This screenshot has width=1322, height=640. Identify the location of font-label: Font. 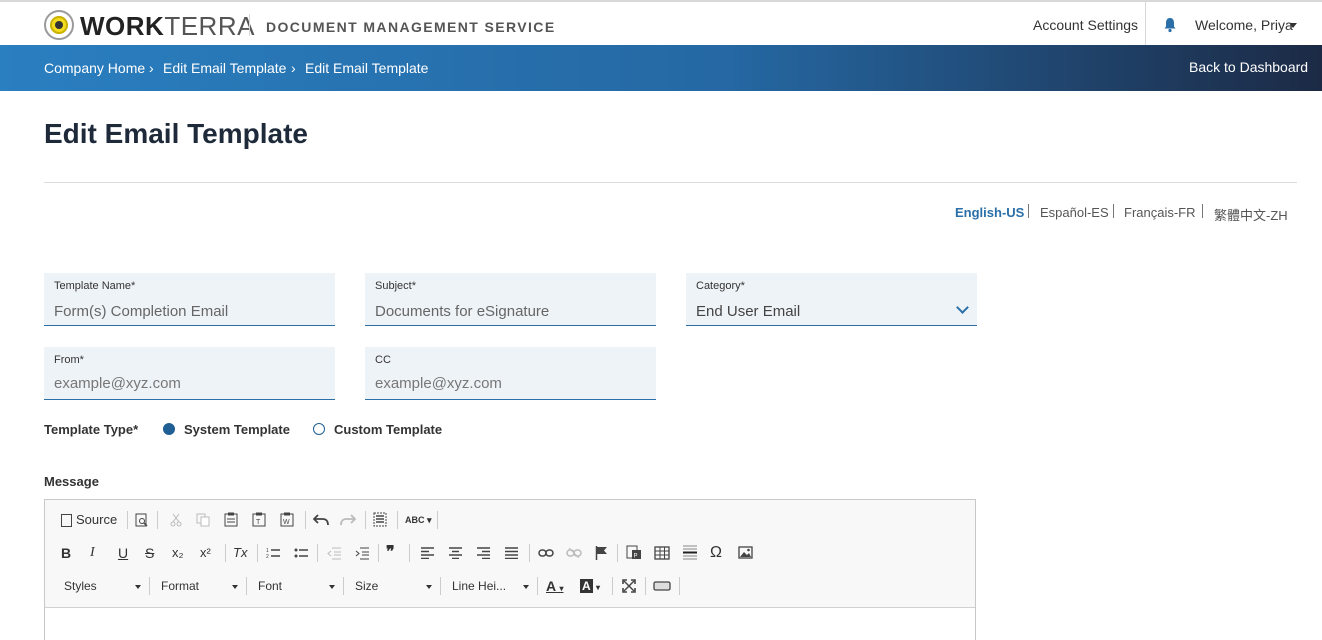
(270, 586).